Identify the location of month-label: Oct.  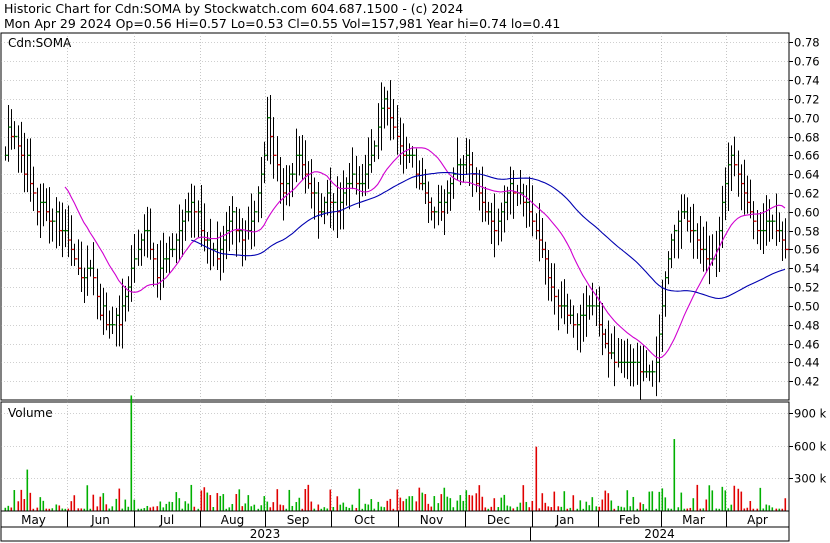
(364, 520).